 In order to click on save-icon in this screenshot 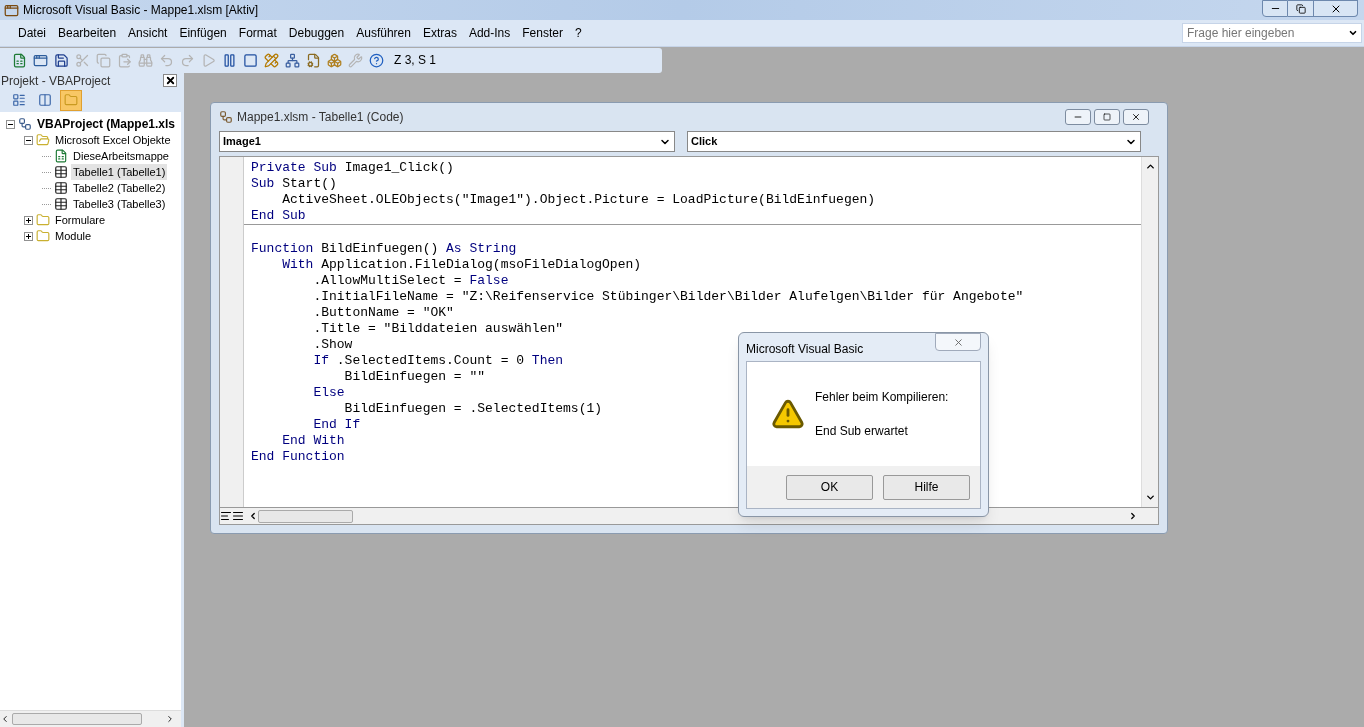, I will do `click(61, 60)`.